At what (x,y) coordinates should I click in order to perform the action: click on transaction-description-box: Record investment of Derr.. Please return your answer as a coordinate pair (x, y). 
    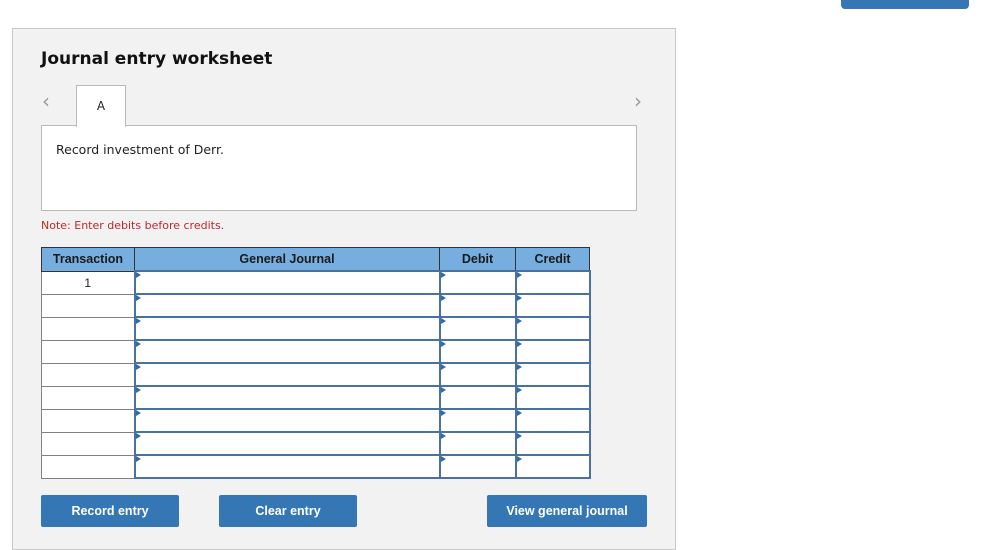
    Looking at the image, I should click on (339, 168).